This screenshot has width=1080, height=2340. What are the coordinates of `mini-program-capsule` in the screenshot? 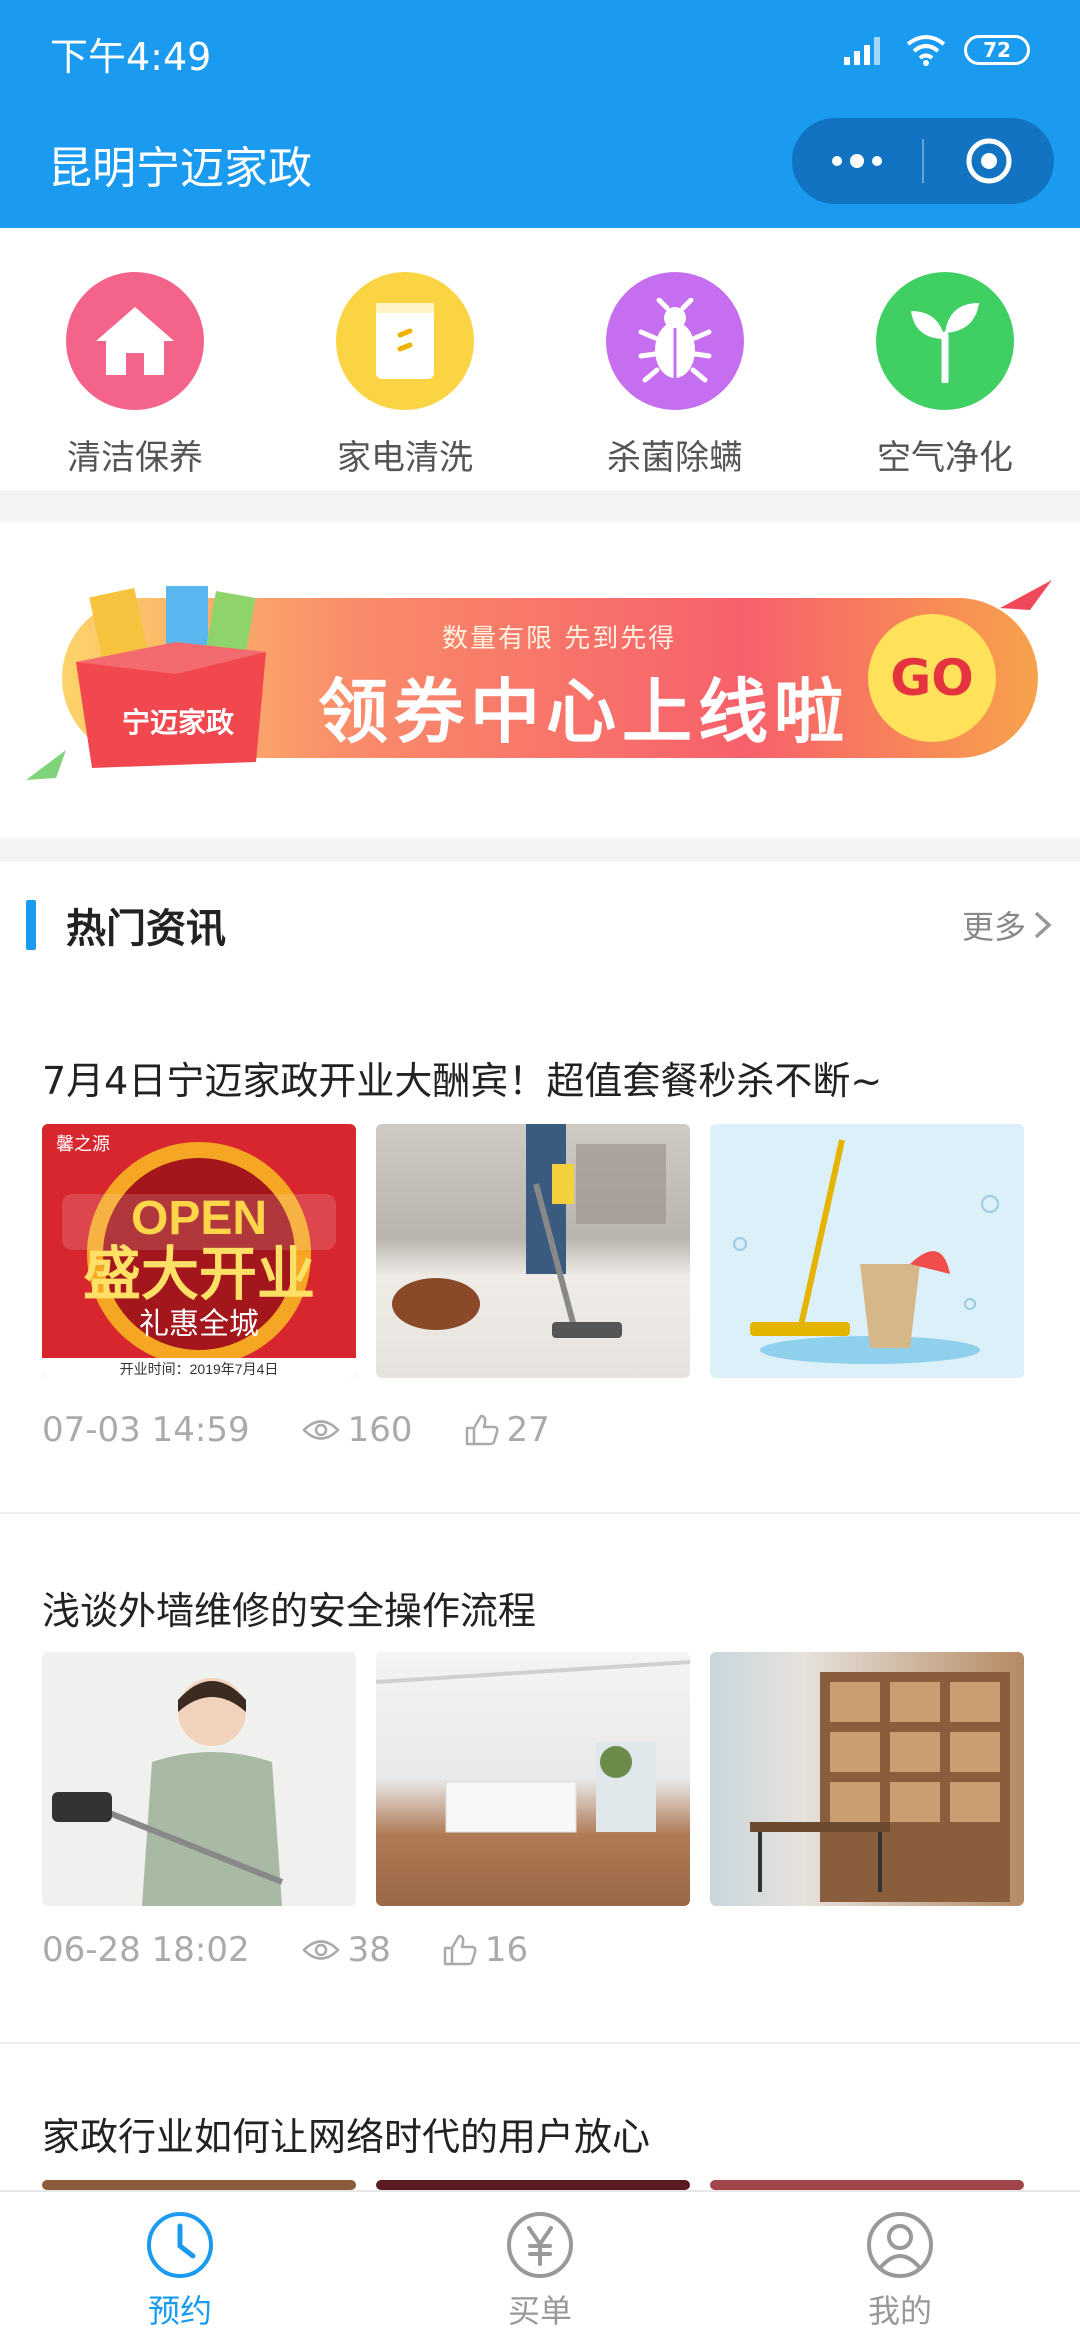 It's located at (923, 161).